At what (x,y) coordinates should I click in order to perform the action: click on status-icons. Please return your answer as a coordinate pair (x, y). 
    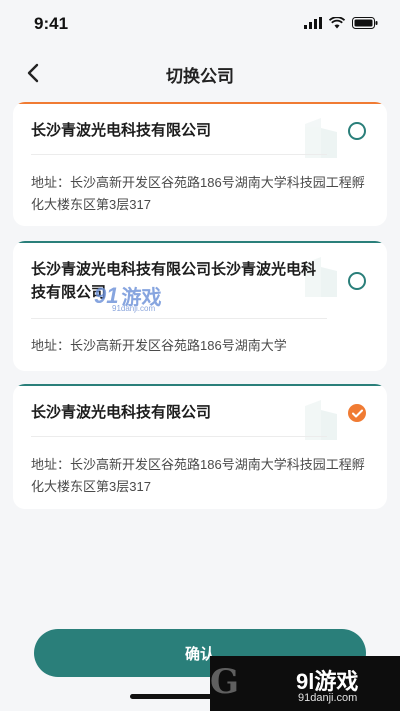
    Looking at the image, I should click on (341, 23).